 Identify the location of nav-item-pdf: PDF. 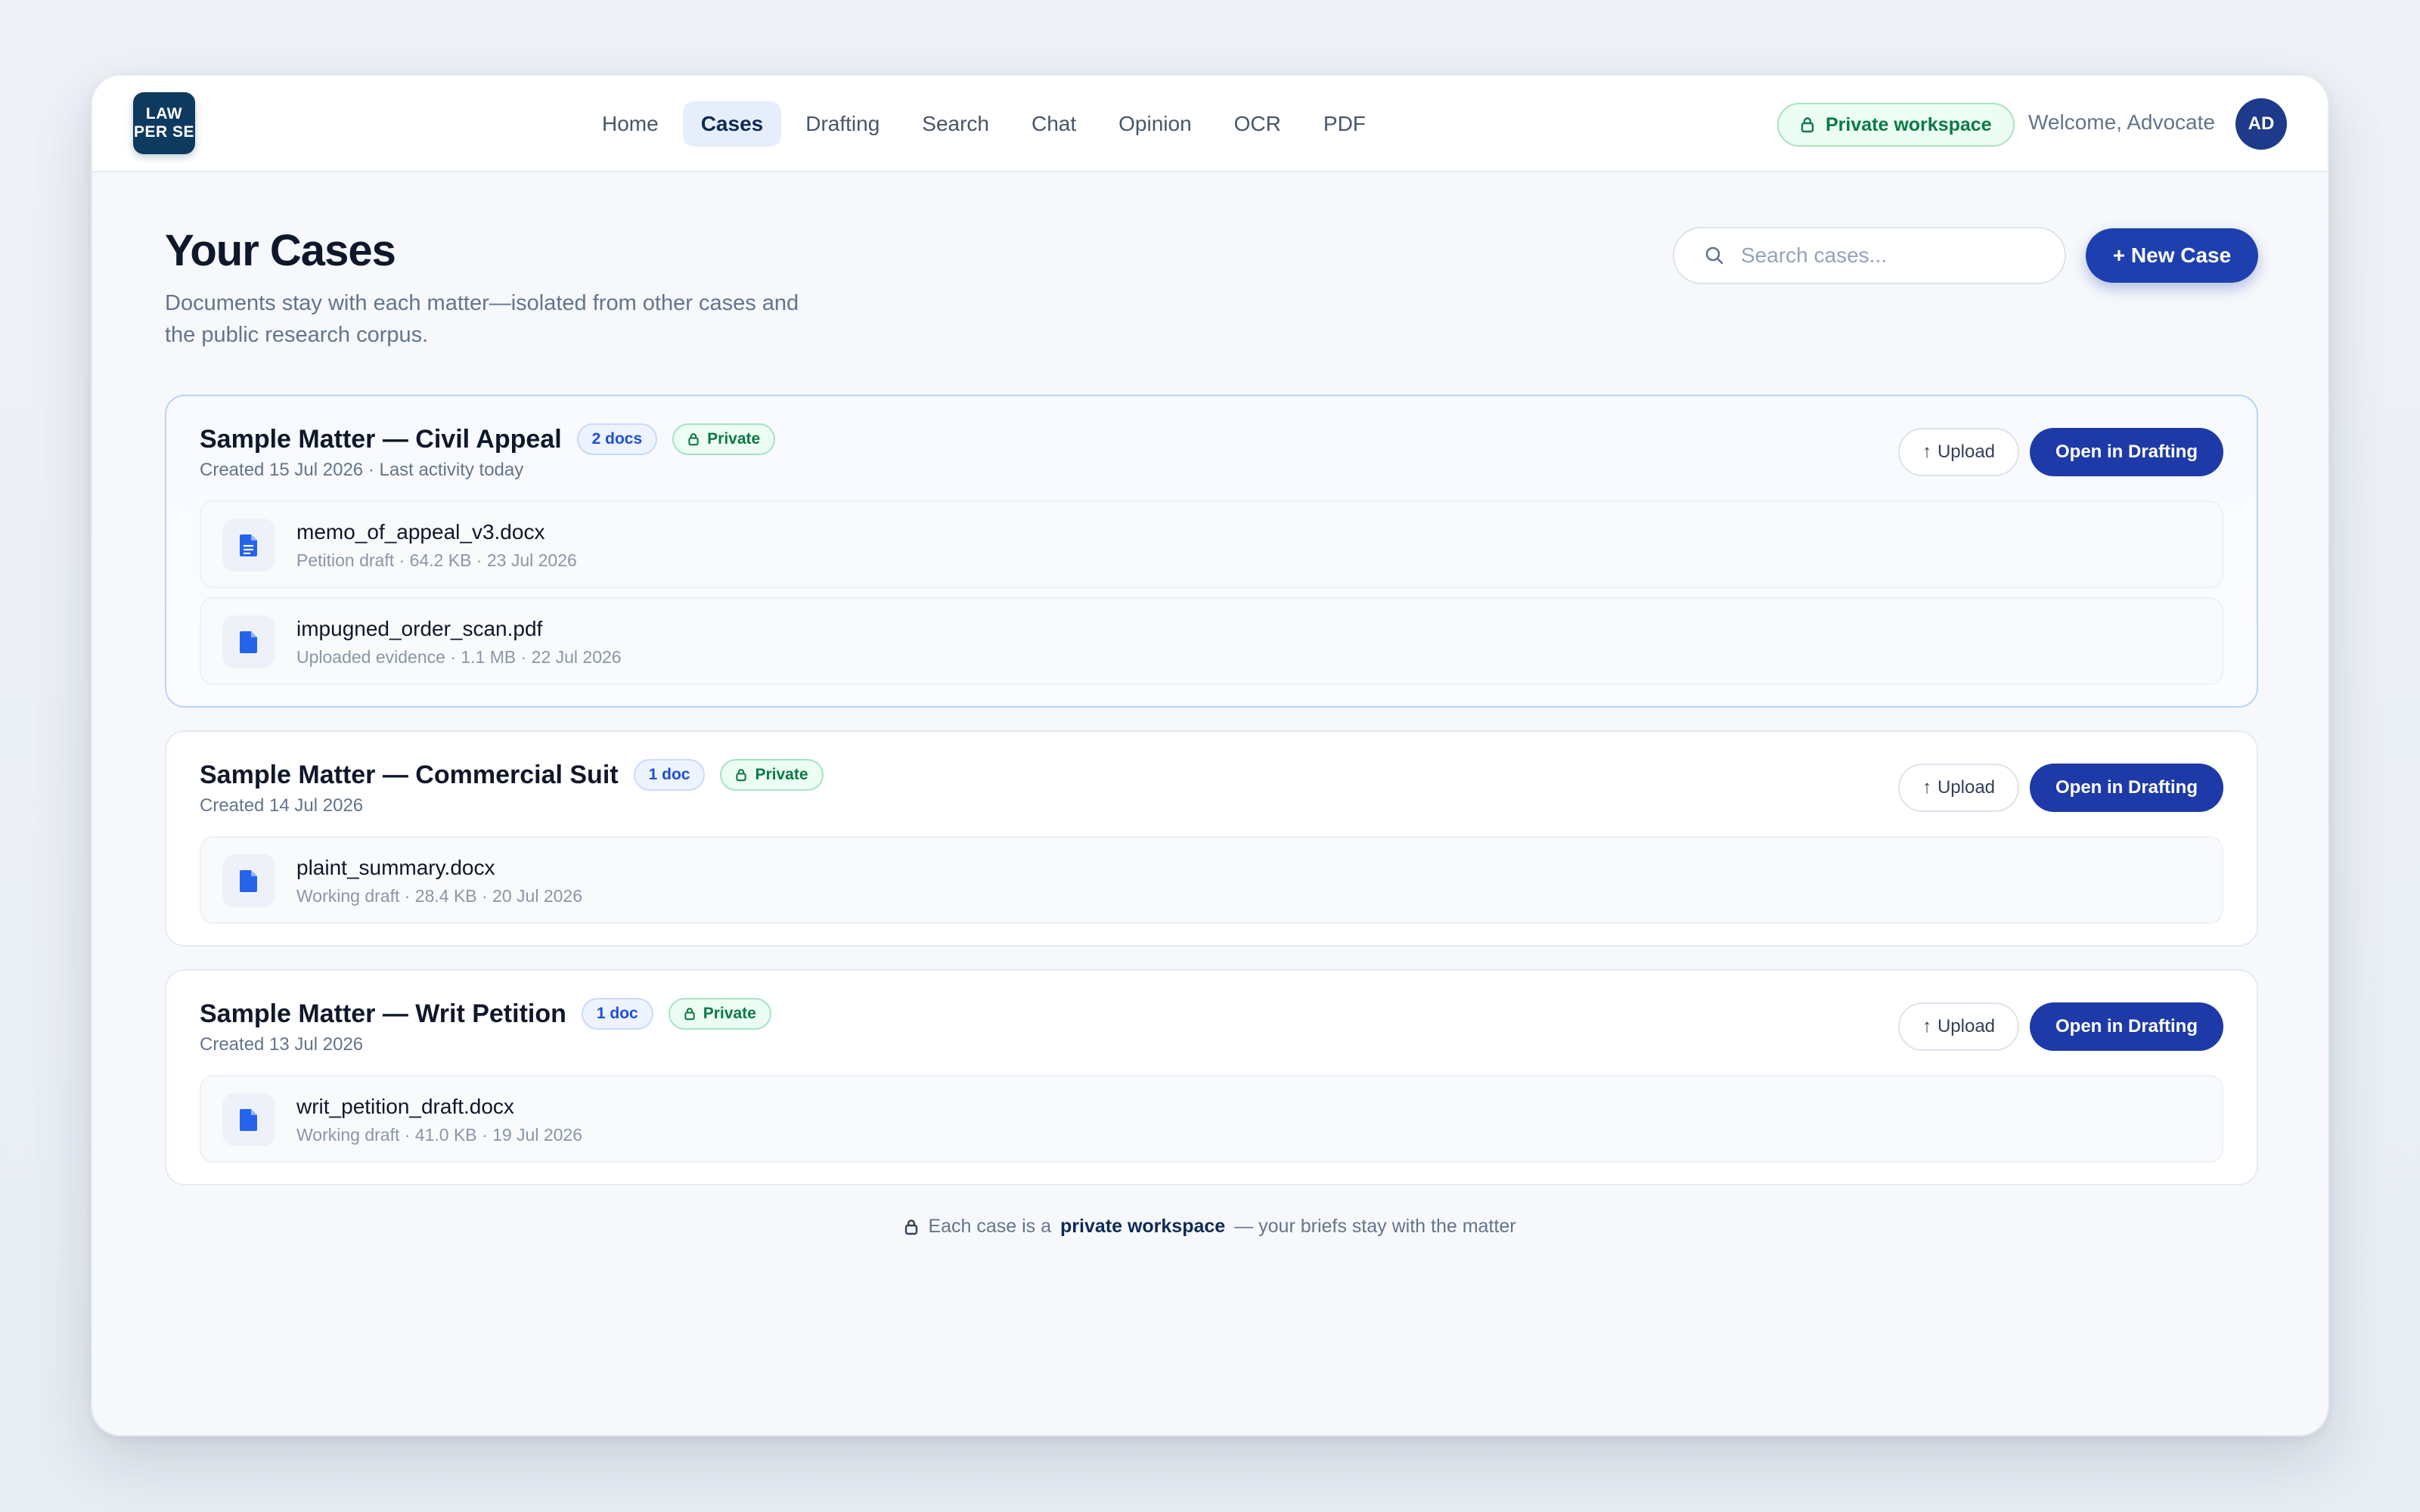
(1344, 124).